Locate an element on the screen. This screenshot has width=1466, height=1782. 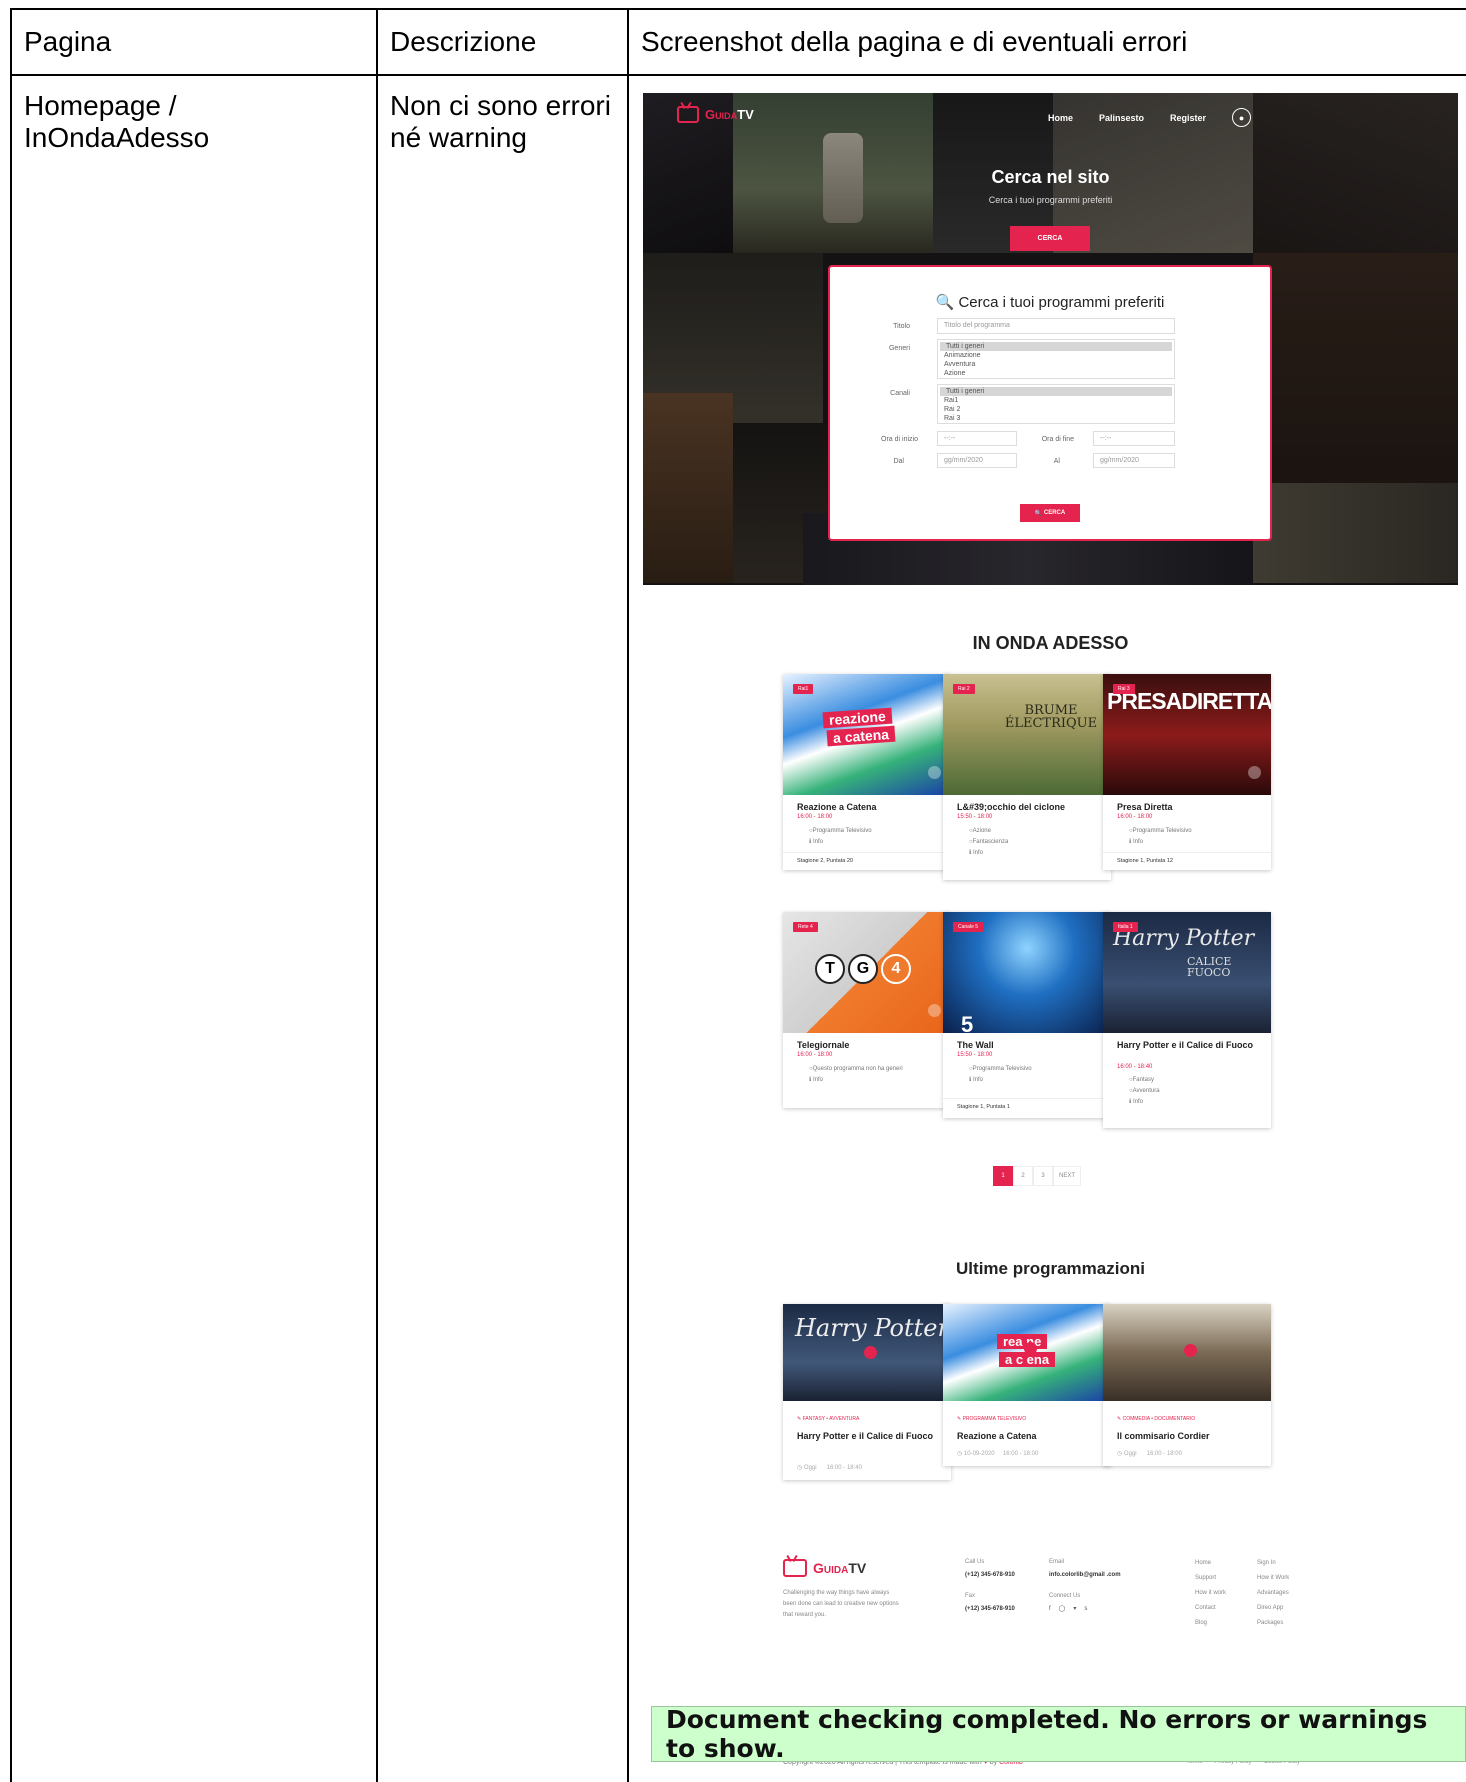
page-2: 2 is located at coordinates (1023, 1176).